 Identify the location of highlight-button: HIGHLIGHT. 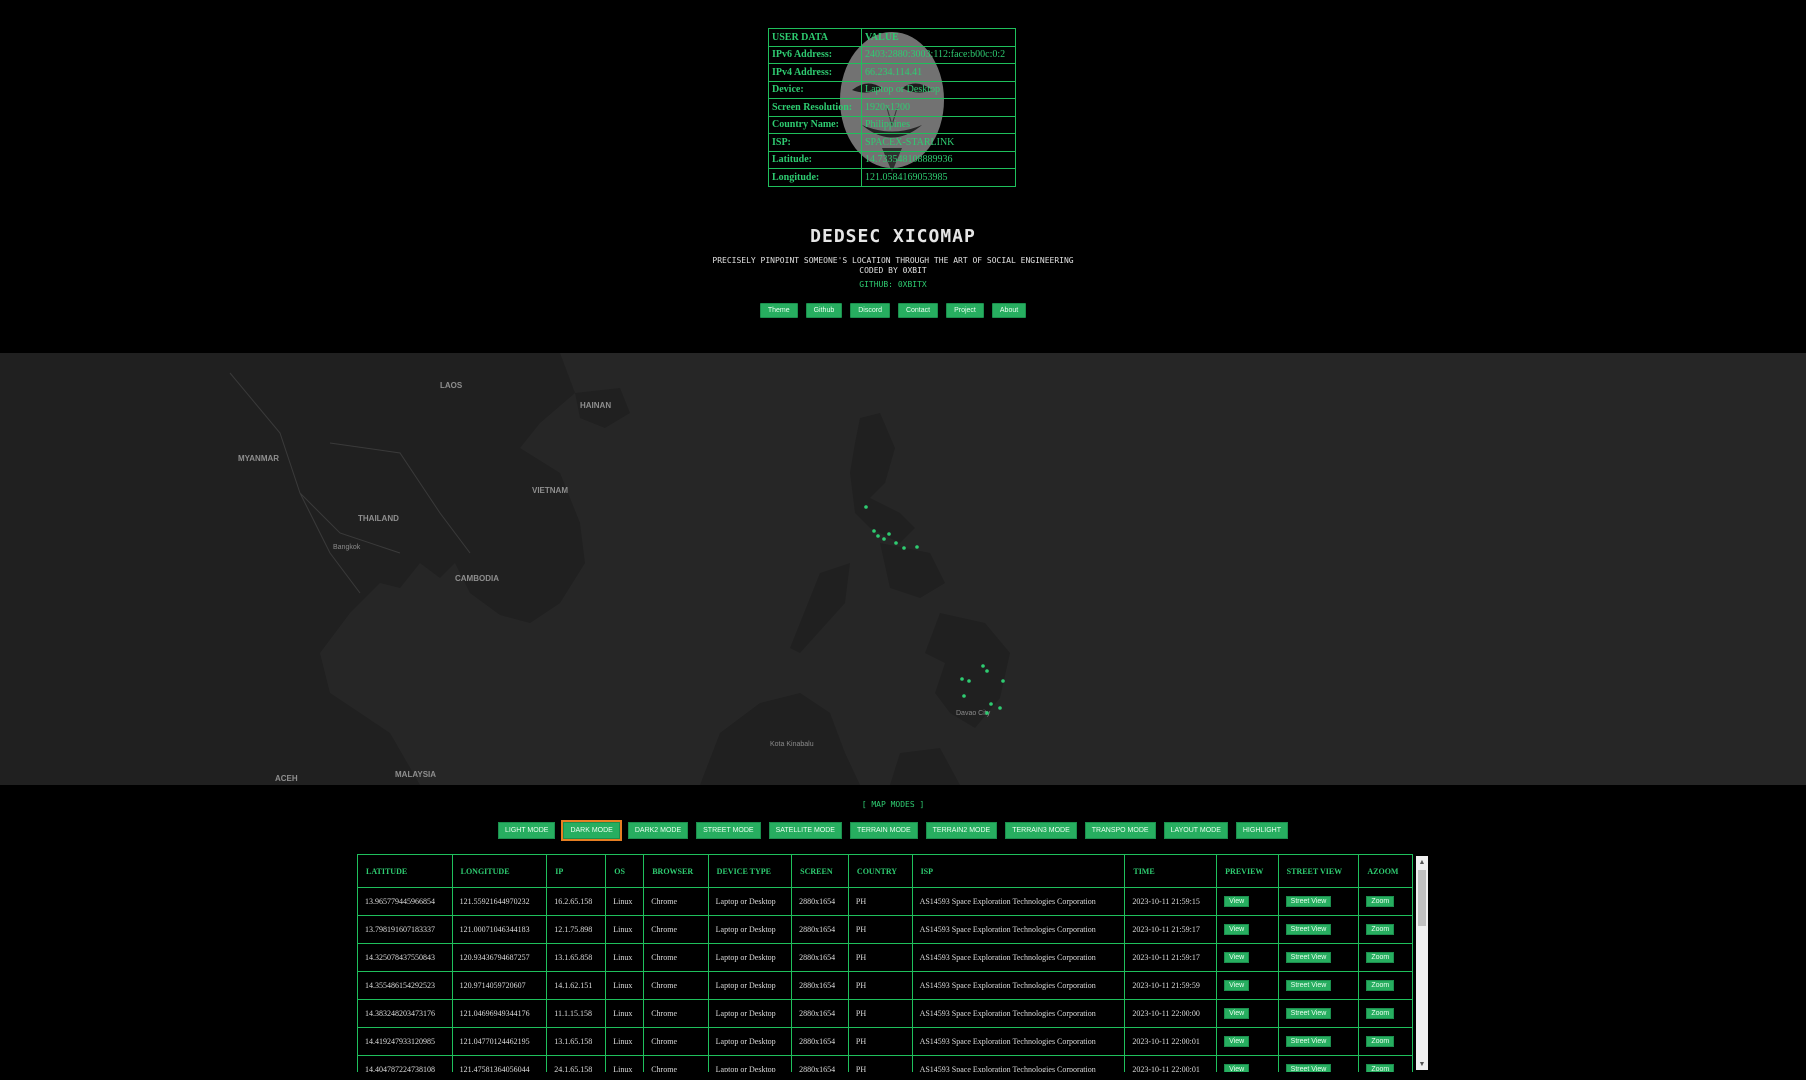
(1261, 830).